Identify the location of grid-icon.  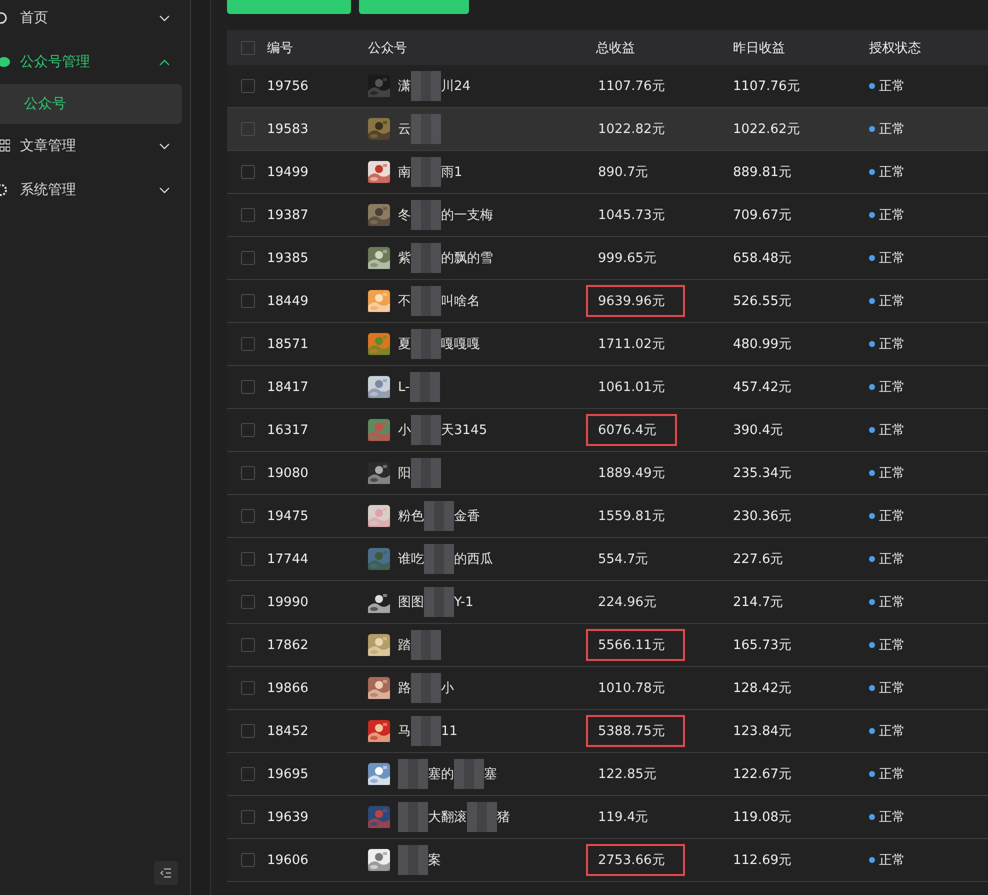
(5, 146).